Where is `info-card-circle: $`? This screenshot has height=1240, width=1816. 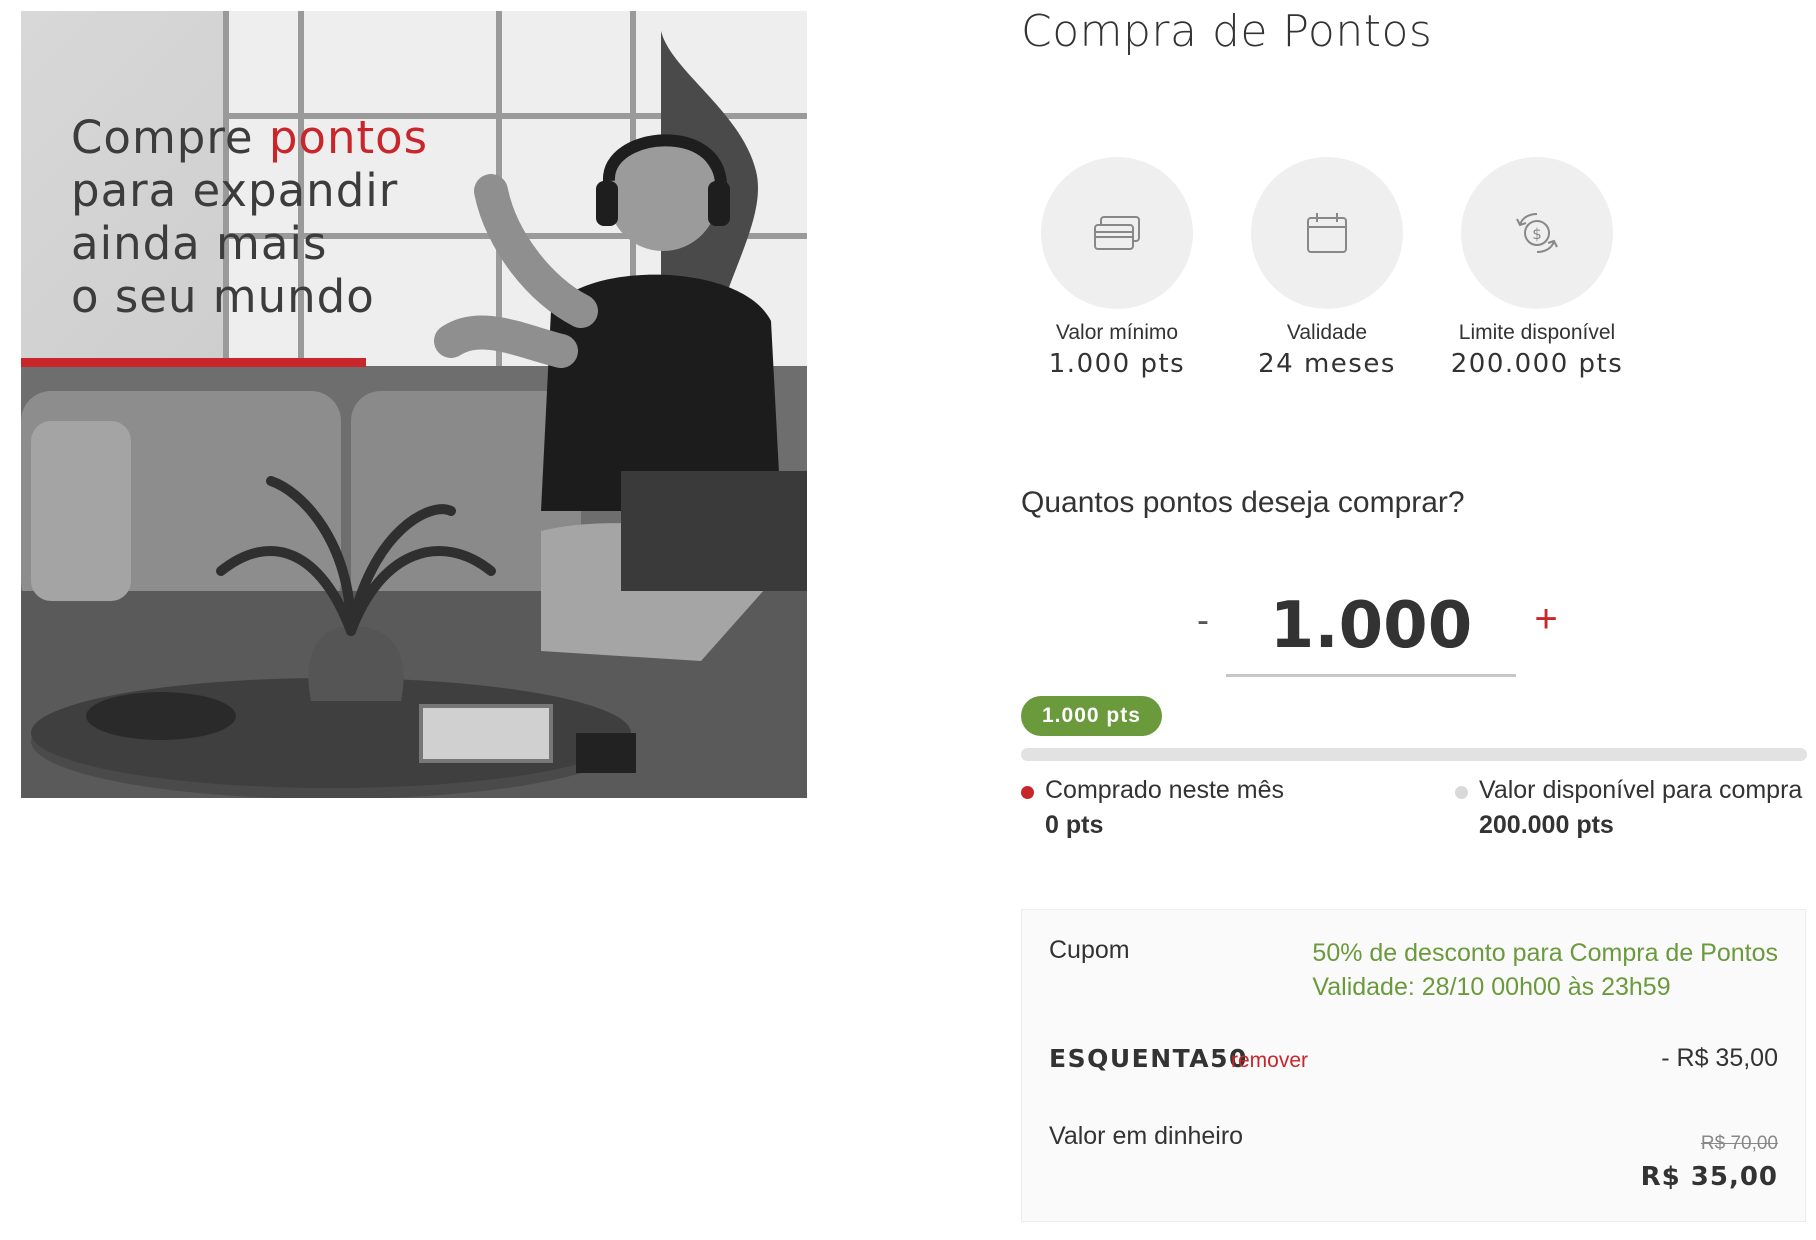 info-card-circle: $ is located at coordinates (1537, 233).